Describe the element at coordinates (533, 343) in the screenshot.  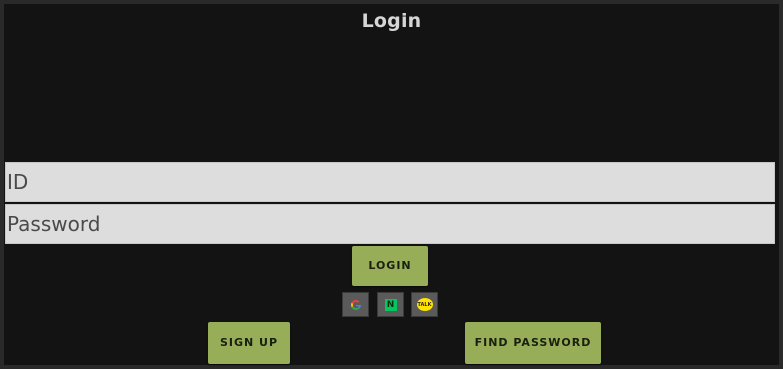
I see `find-password-button: FIND PASSWORD` at that location.